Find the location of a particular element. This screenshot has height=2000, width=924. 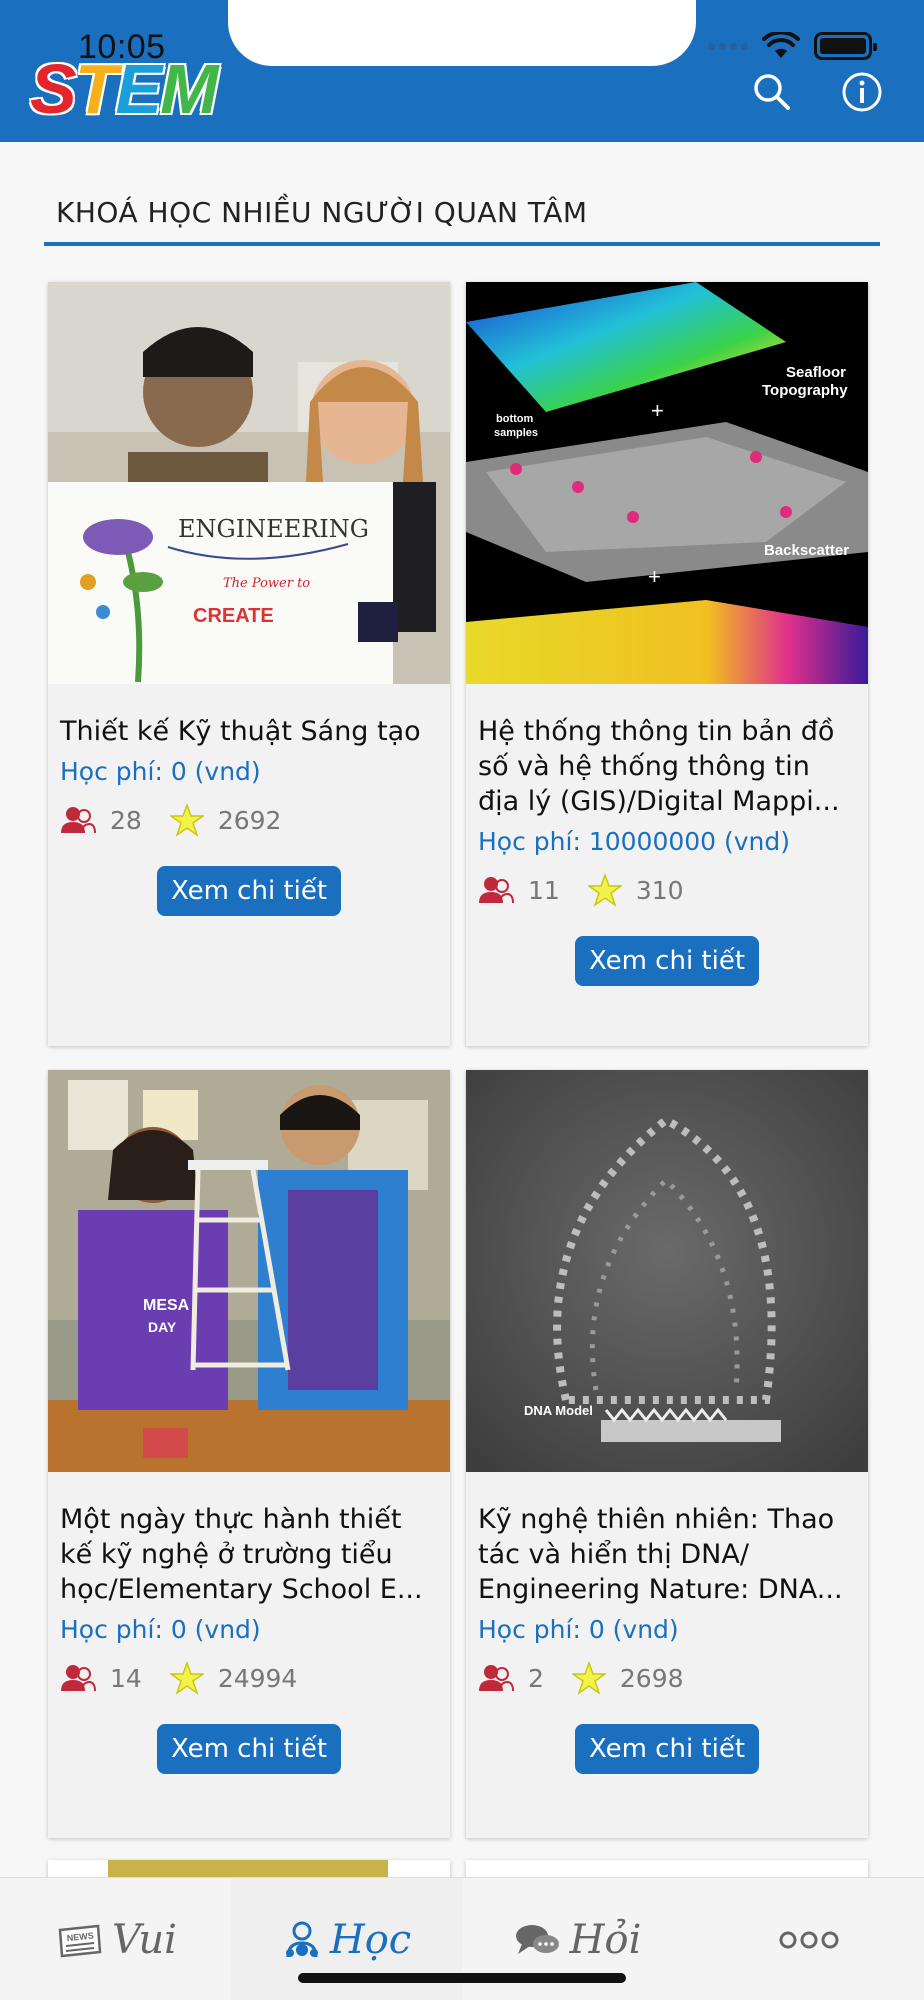

image-plus-1: + is located at coordinates (657, 410).